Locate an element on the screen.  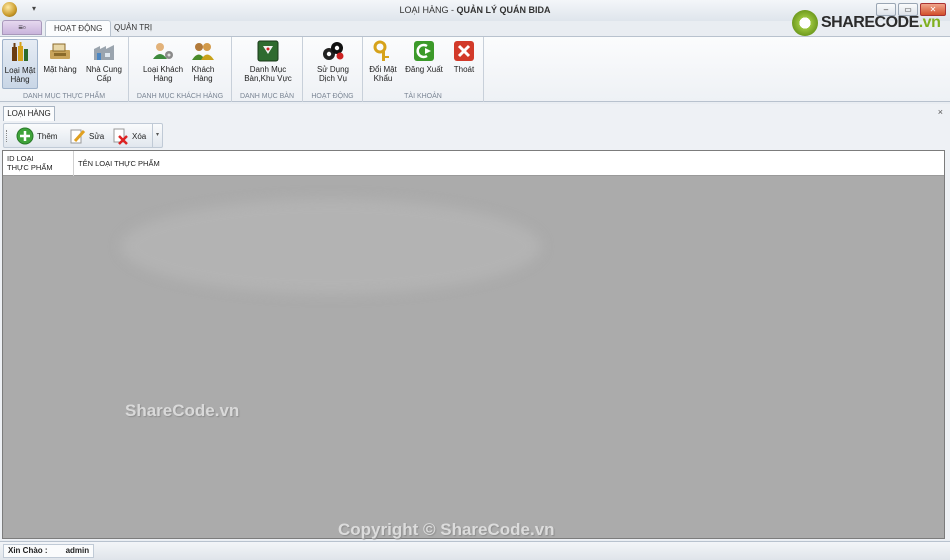
toolbar-overflow-dropdown: ▾ is located at coordinates (157, 135).